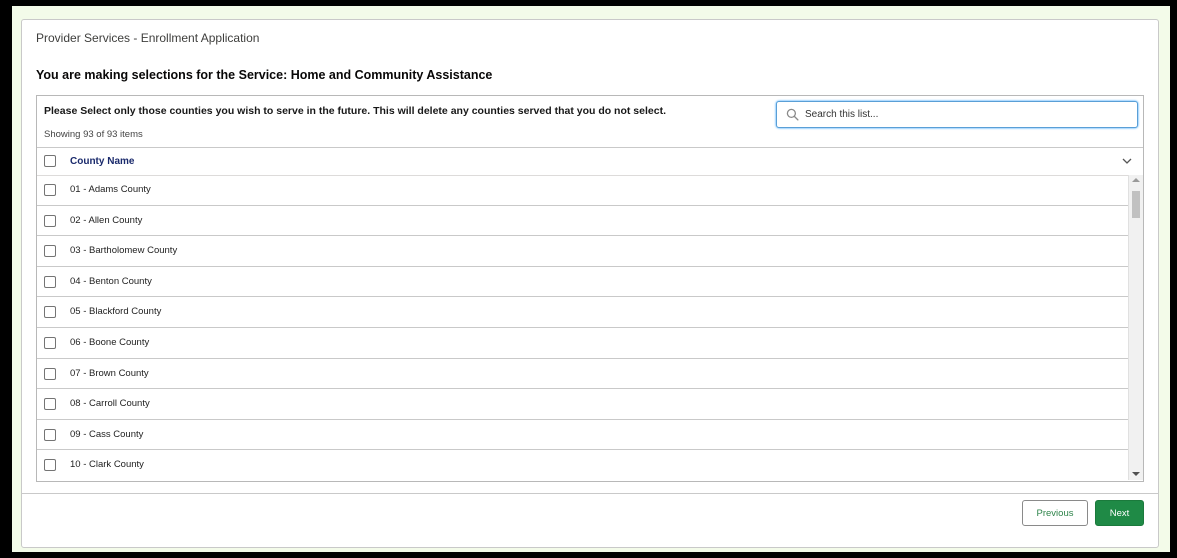 The image size is (1177, 558). Describe the element at coordinates (109, 373) in the screenshot. I see `county-name: 07 - Brown County` at that location.